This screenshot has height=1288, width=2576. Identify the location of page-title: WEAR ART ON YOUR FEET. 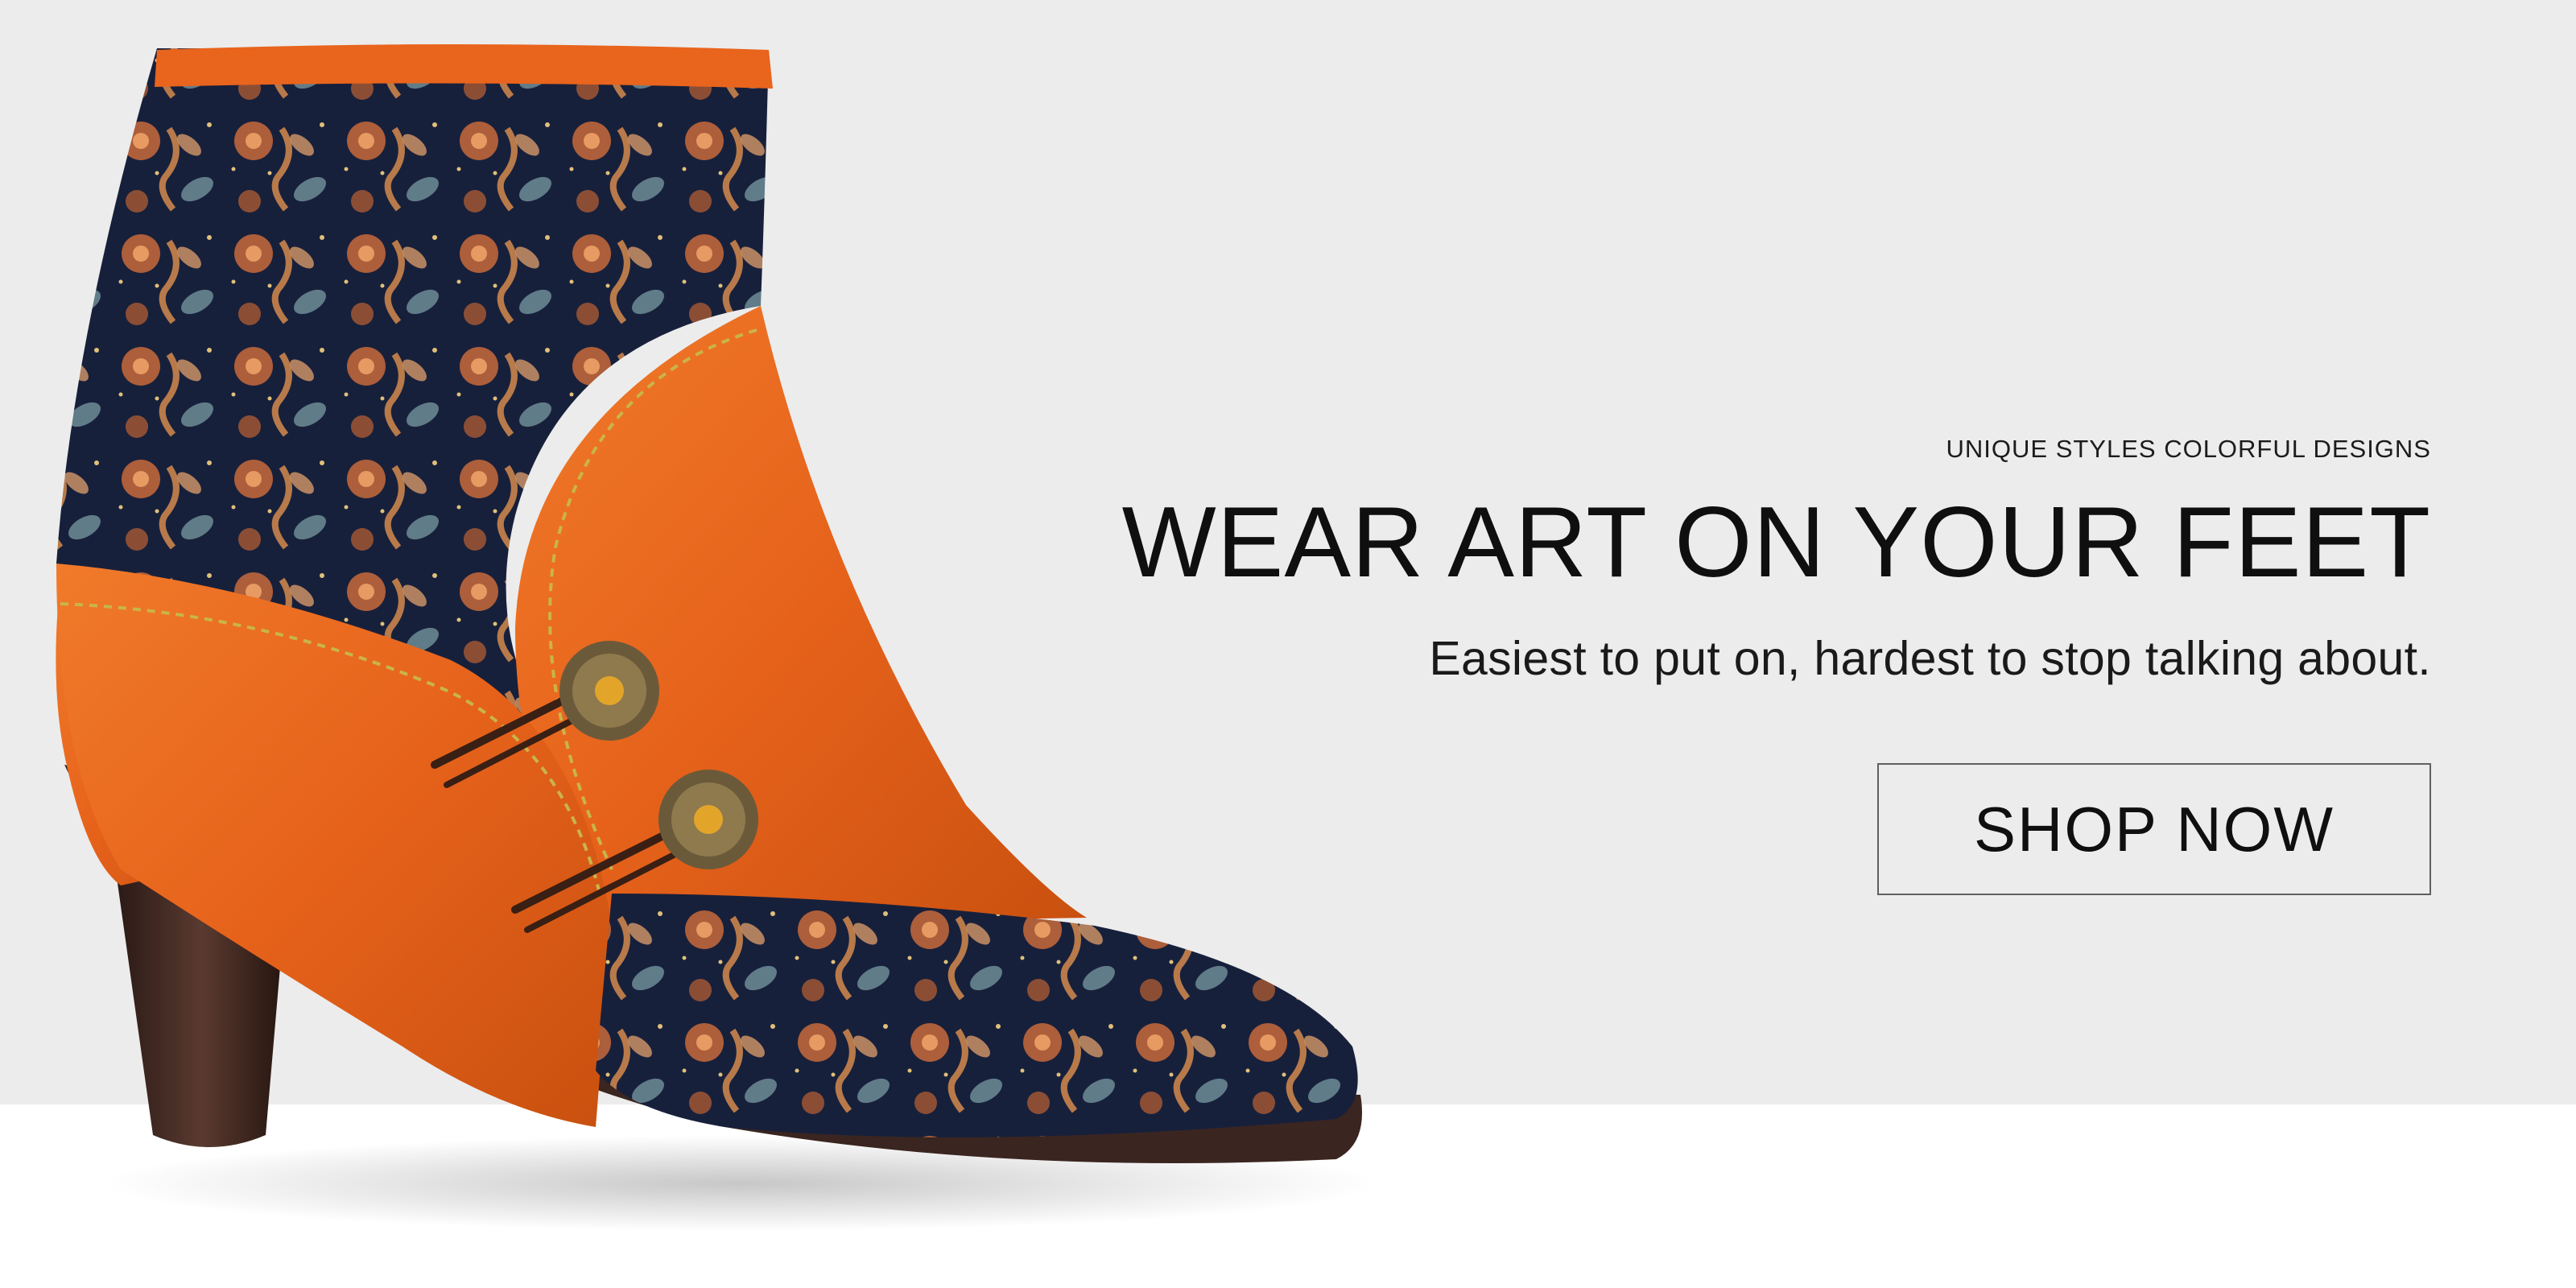
(1776, 542).